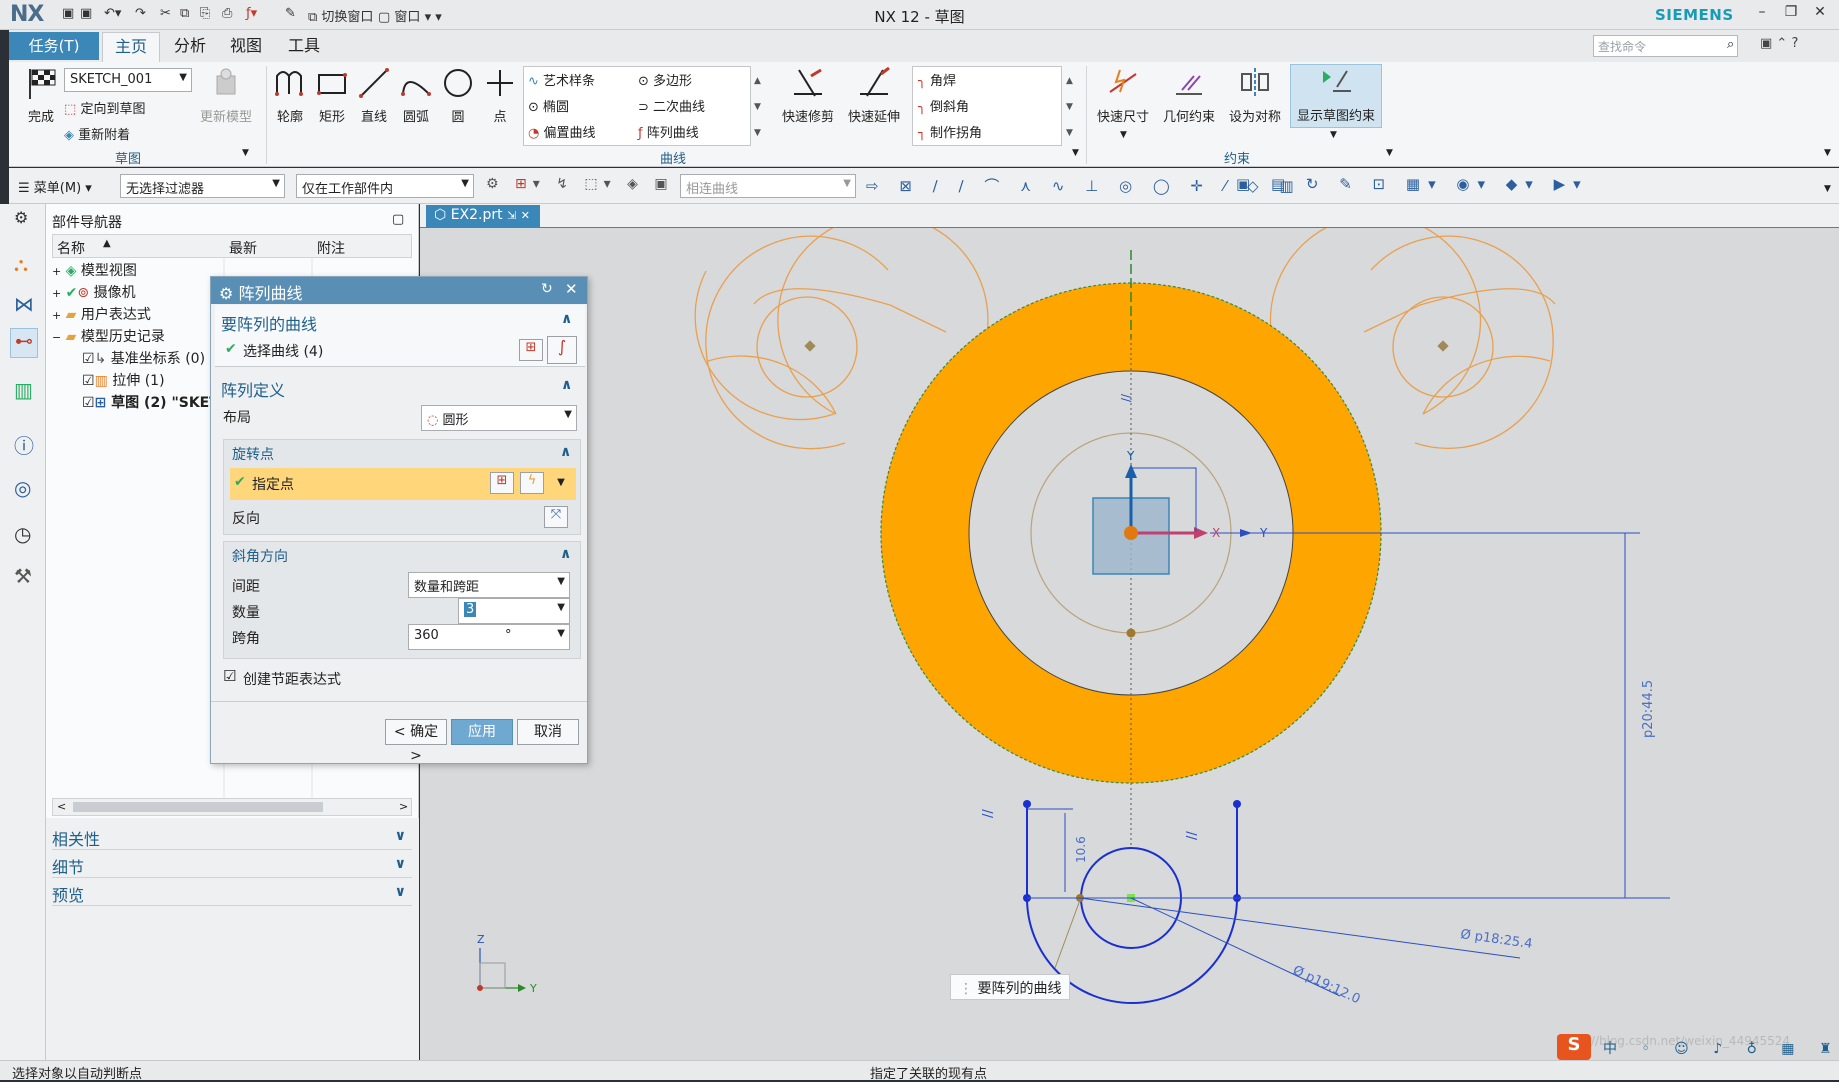 Image resolution: width=1839 pixels, height=1082 pixels. I want to click on dim-diameter-12: Ø p19:12.0, so click(1326, 985).